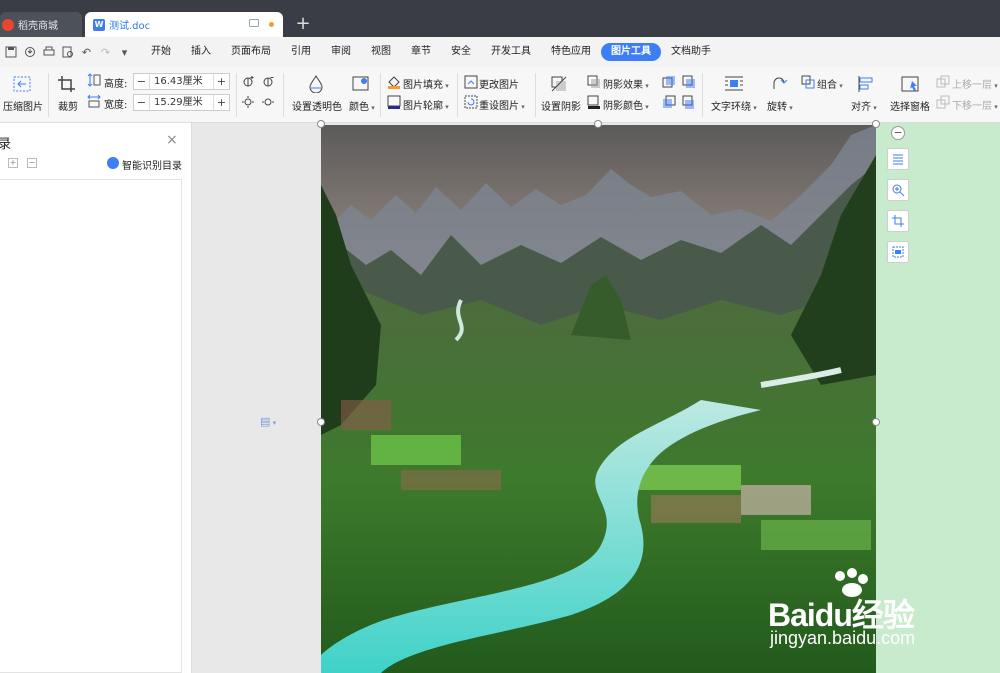 This screenshot has width=1000, height=673. Describe the element at coordinates (910, 84) in the screenshot. I see `selection-pane-icon` at that location.